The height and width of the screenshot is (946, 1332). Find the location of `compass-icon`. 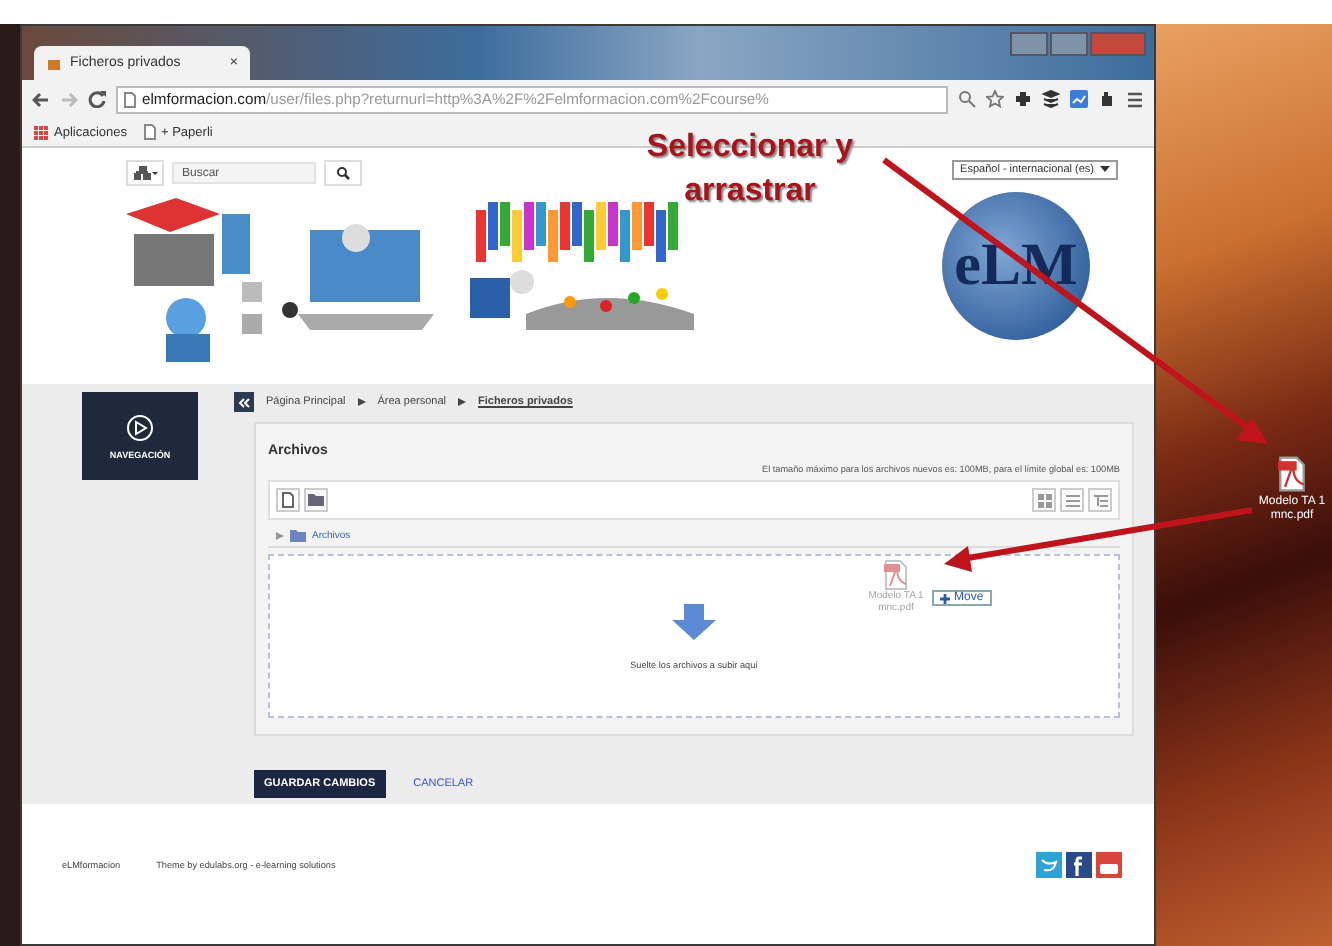

compass-icon is located at coordinates (140, 427).